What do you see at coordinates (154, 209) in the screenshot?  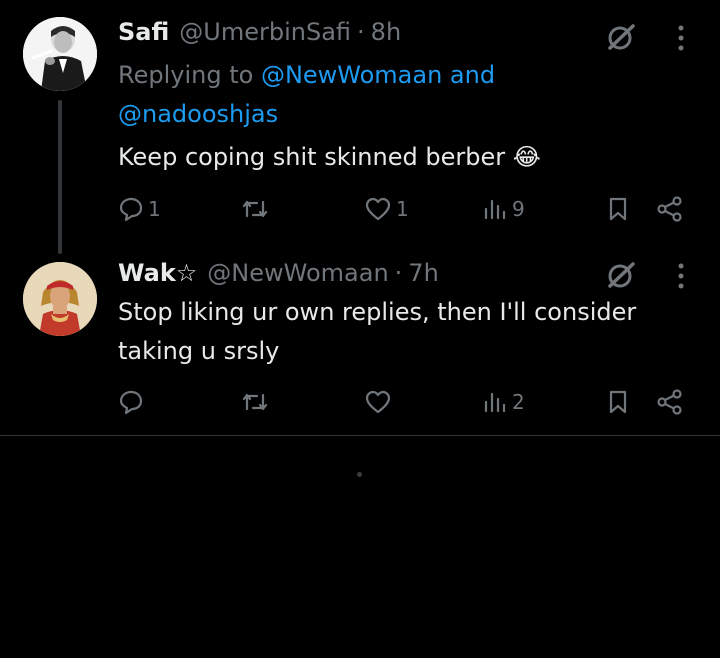 I see `reply-count: 1` at bounding box center [154, 209].